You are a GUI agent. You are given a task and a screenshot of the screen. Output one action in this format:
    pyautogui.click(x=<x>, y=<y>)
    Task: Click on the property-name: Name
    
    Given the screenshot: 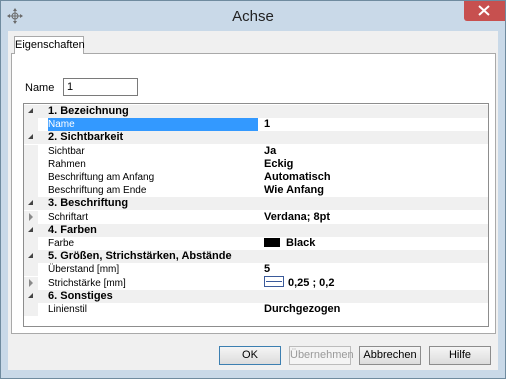 What is the action you would take?
    pyautogui.click(x=153, y=125)
    